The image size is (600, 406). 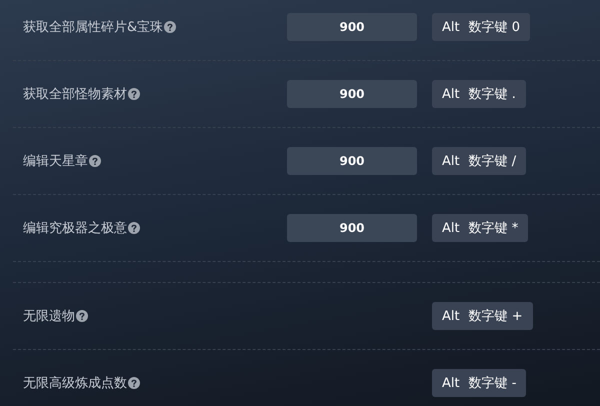 I want to click on option-label: 获取全部属性碎片&宝珠, so click(x=93, y=27).